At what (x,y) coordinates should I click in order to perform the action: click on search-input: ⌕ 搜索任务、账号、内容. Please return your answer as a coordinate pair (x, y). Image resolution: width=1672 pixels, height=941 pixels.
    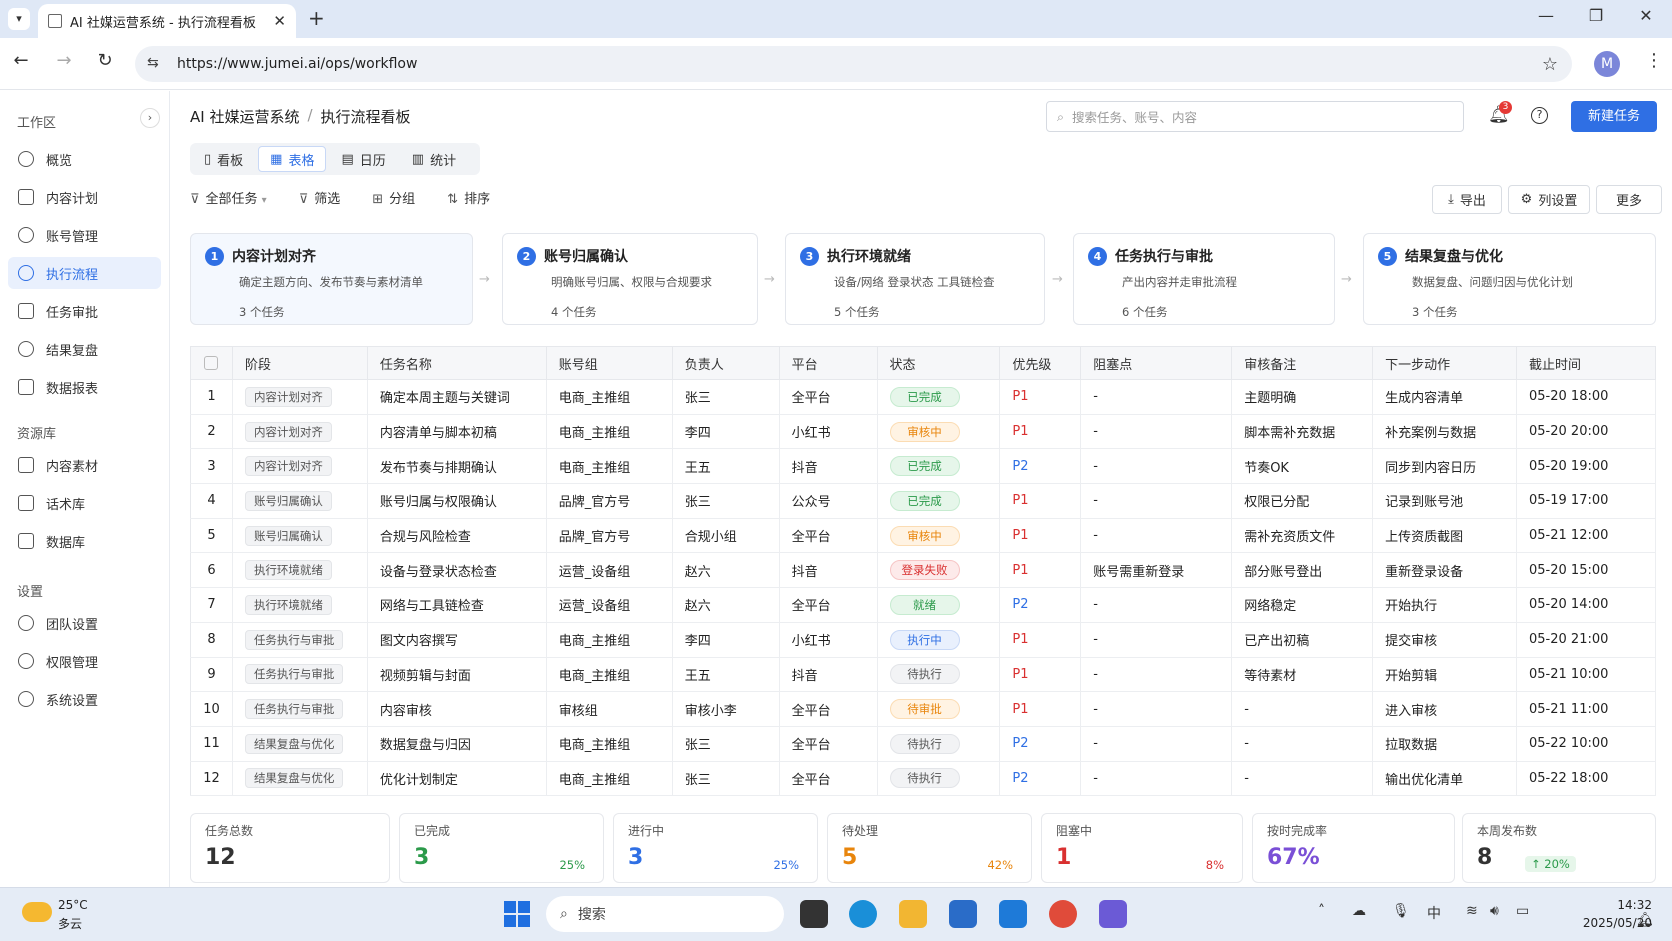
    Looking at the image, I should click on (1255, 116).